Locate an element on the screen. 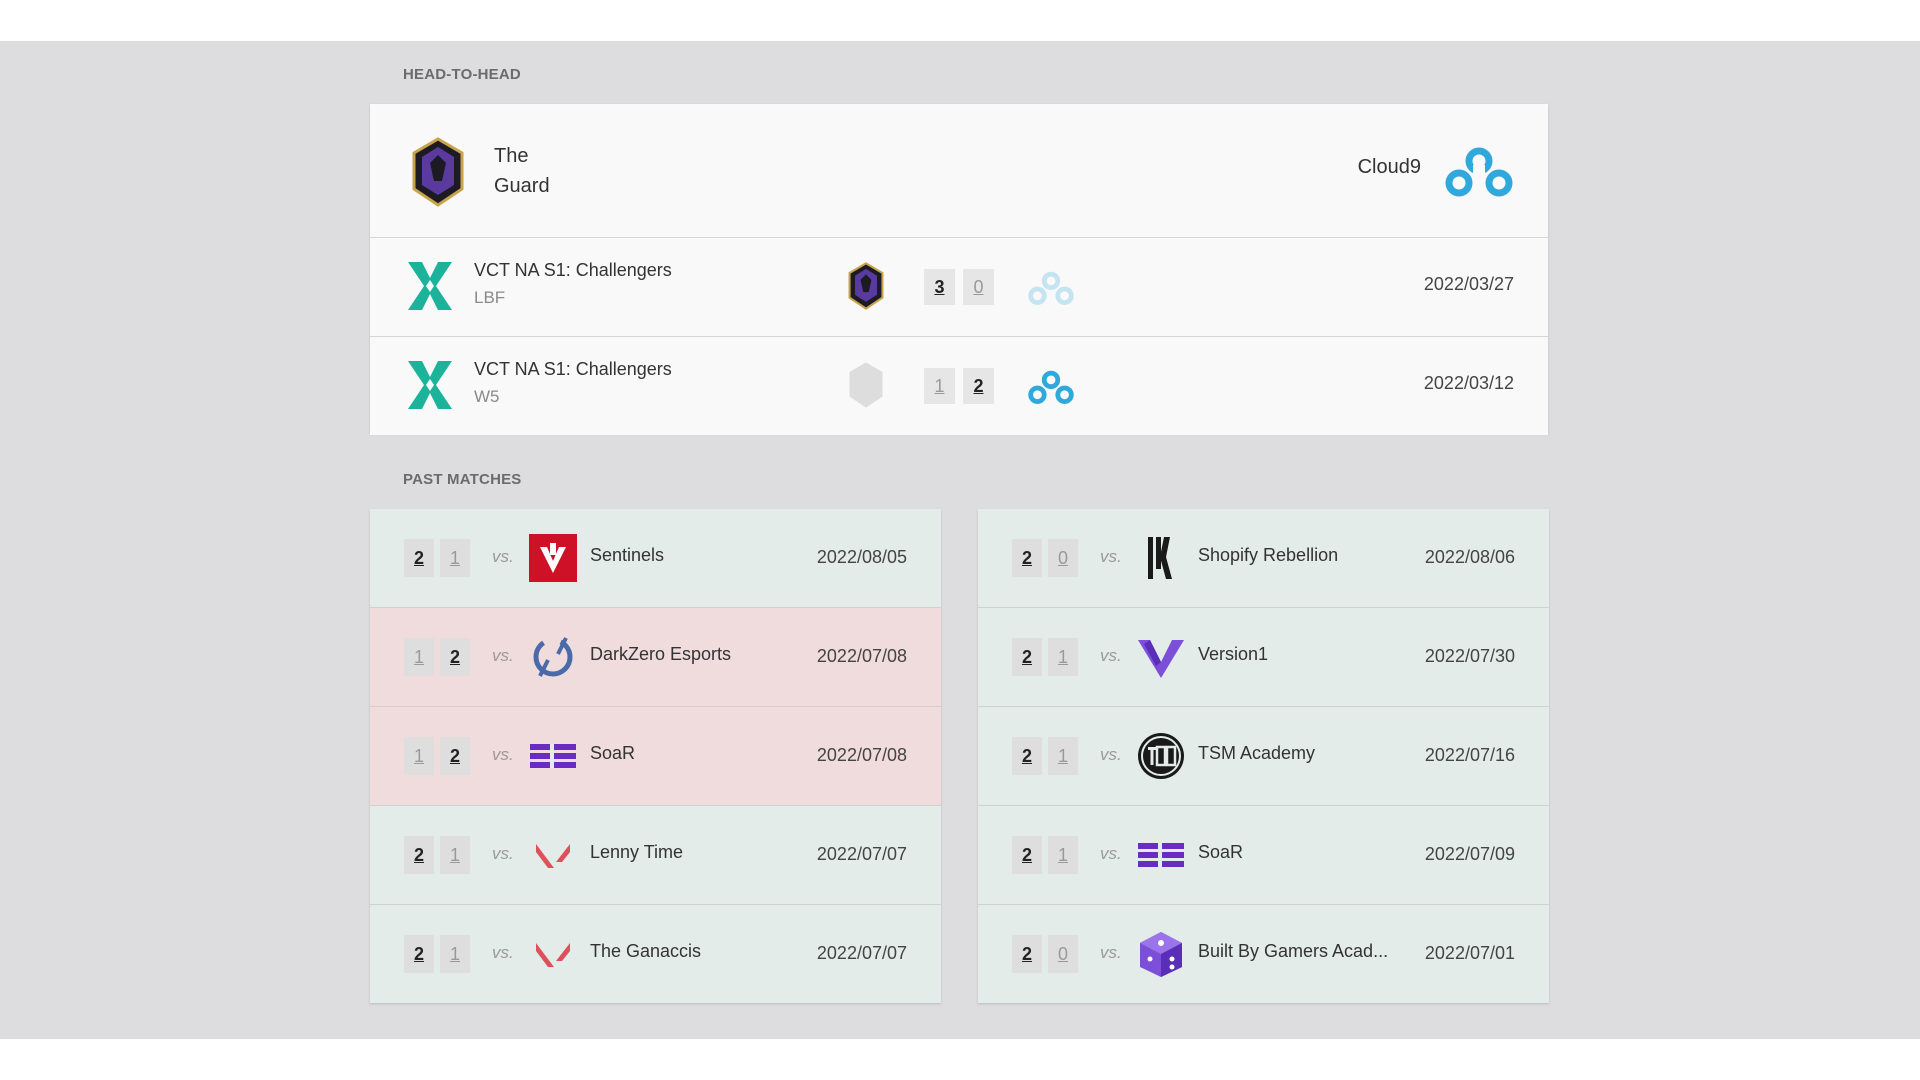  score-left: 3 is located at coordinates (939, 287).